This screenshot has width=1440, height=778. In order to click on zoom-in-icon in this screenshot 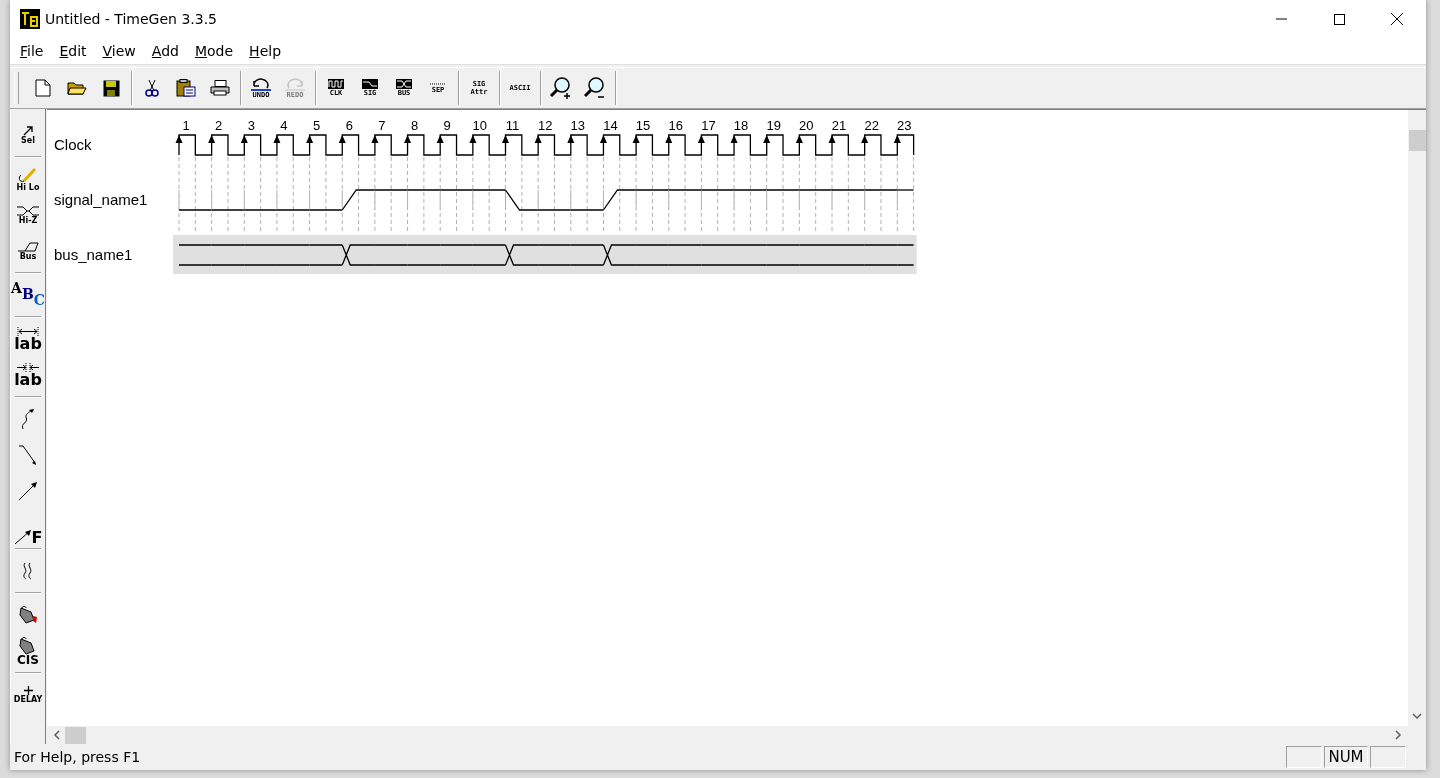, I will do `click(561, 88)`.